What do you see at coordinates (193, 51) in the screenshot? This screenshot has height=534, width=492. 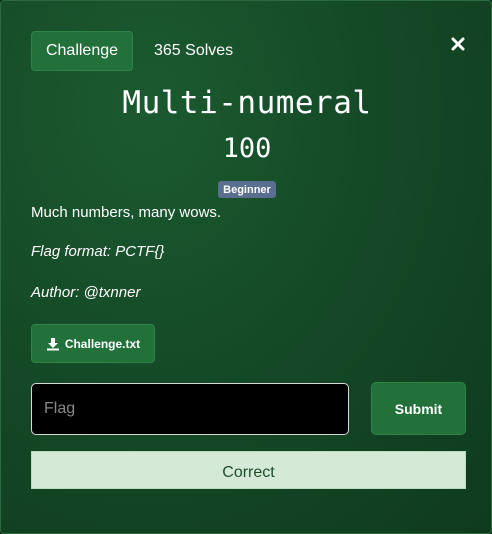 I see `tab-solves: 365 Solves` at bounding box center [193, 51].